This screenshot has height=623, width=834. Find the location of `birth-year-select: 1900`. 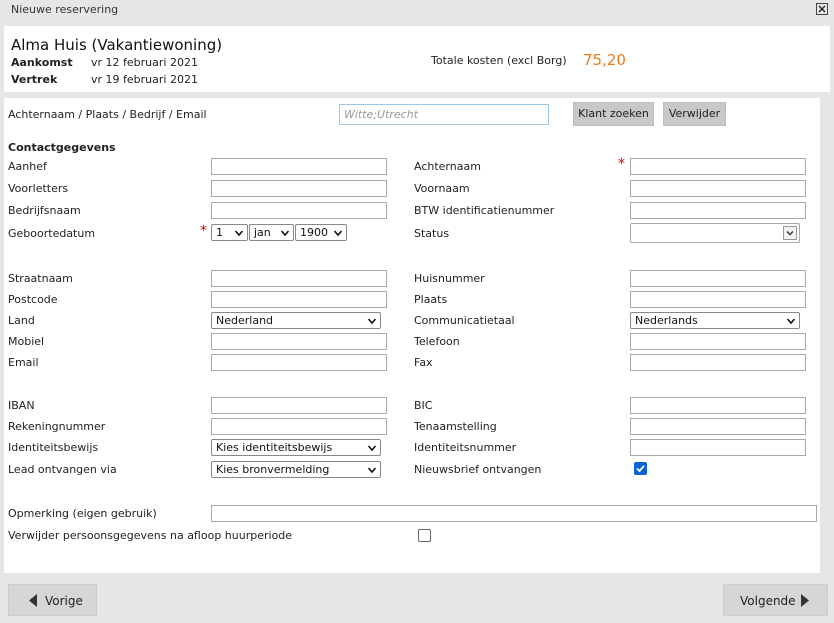

birth-year-select: 1900 is located at coordinates (321, 232).